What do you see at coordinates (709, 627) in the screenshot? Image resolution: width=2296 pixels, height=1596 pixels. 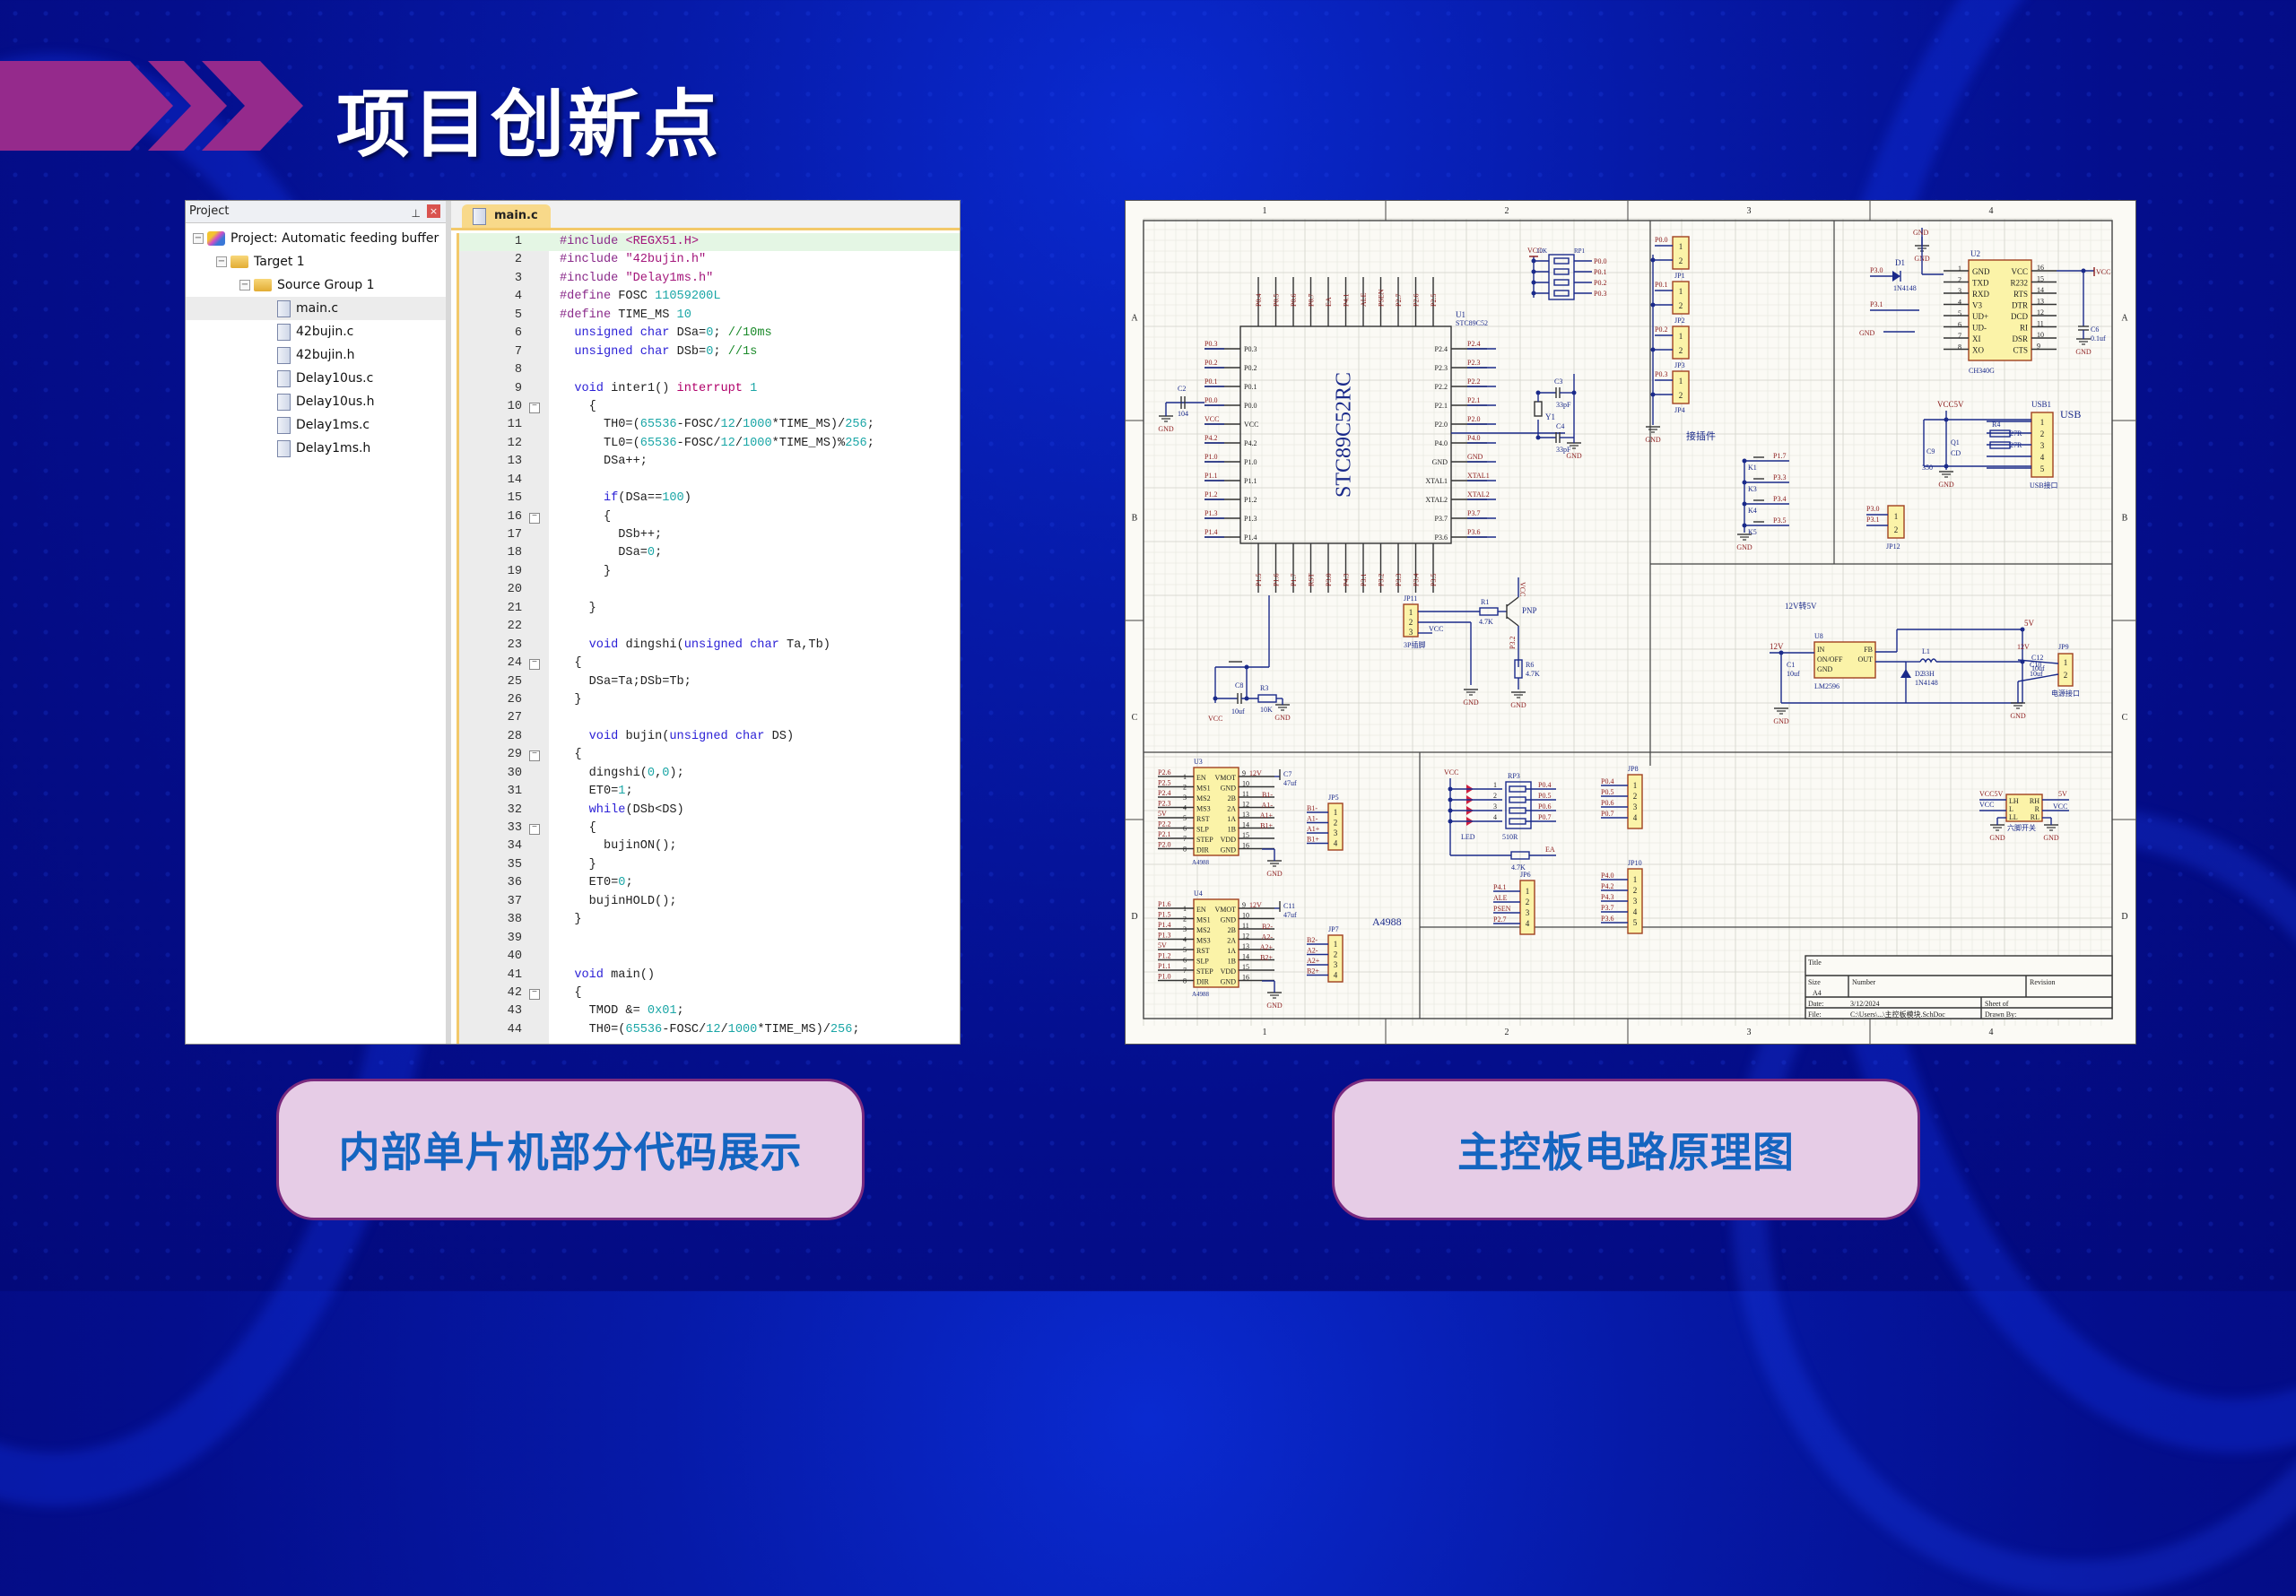 I see `code-line: 22` at bounding box center [709, 627].